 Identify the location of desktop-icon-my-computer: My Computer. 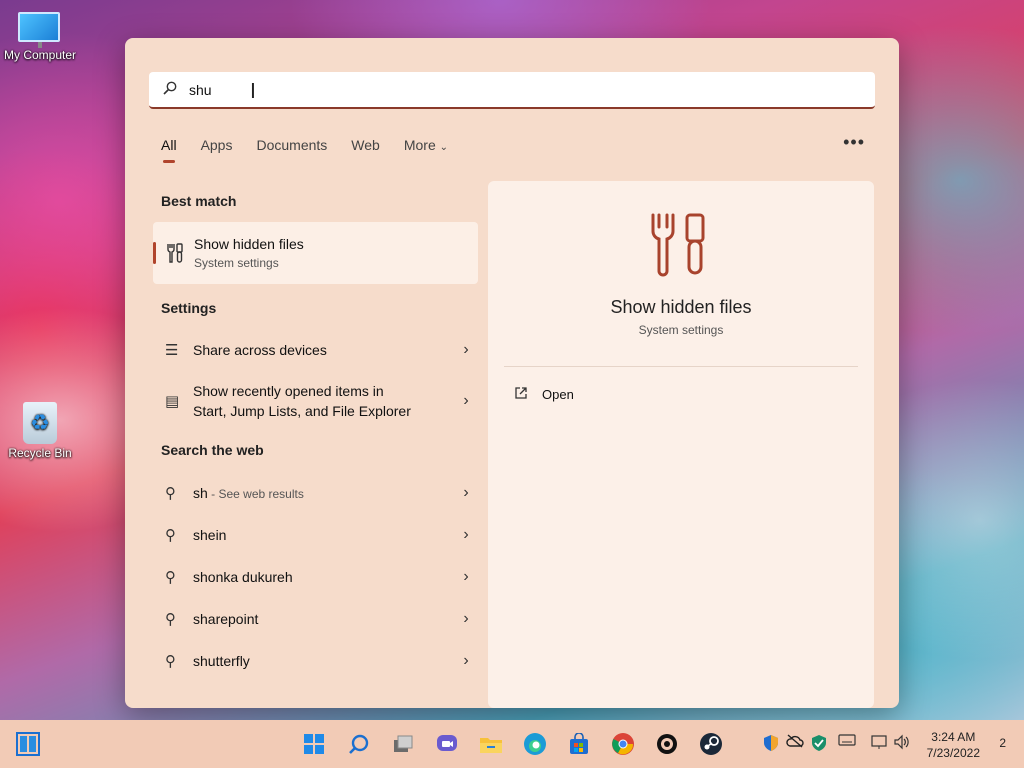
(40, 37).